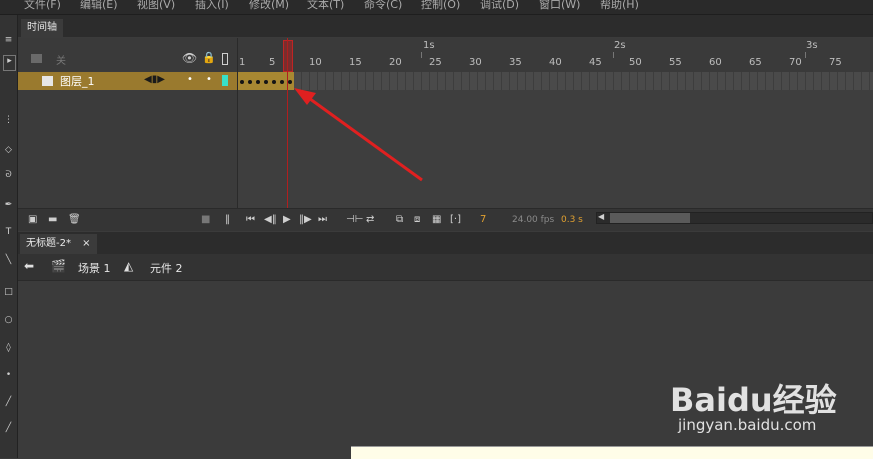 This screenshot has width=873, height=459. What do you see at coordinates (212, 6) in the screenshot?
I see `menu-insert: 插入(I)` at bounding box center [212, 6].